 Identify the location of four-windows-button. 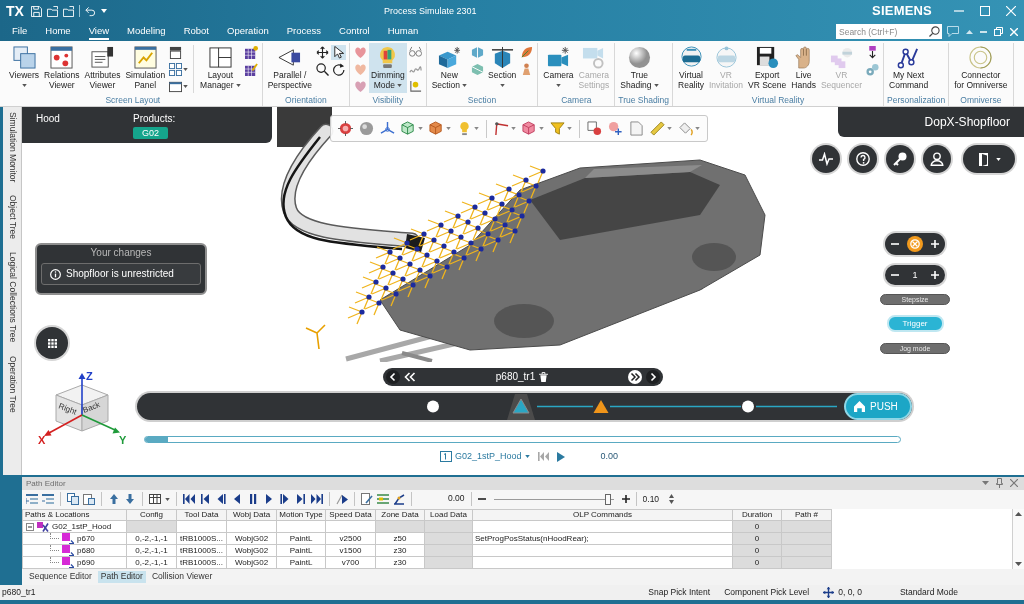
(179, 69).